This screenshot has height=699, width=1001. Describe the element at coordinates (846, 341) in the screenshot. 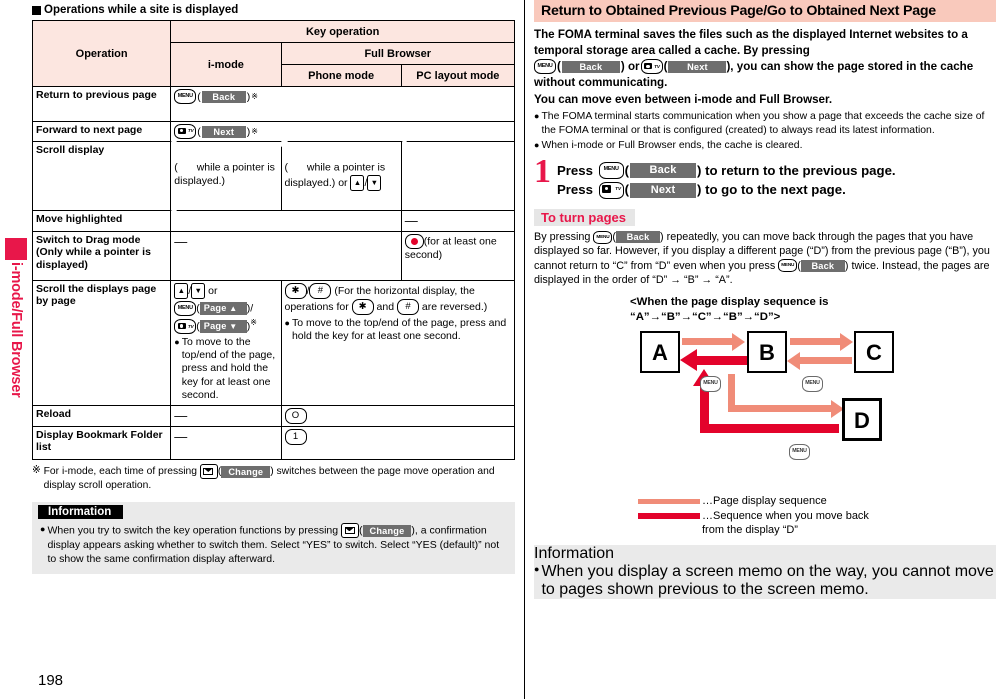

I see `arrow-b-to-c-head` at that location.